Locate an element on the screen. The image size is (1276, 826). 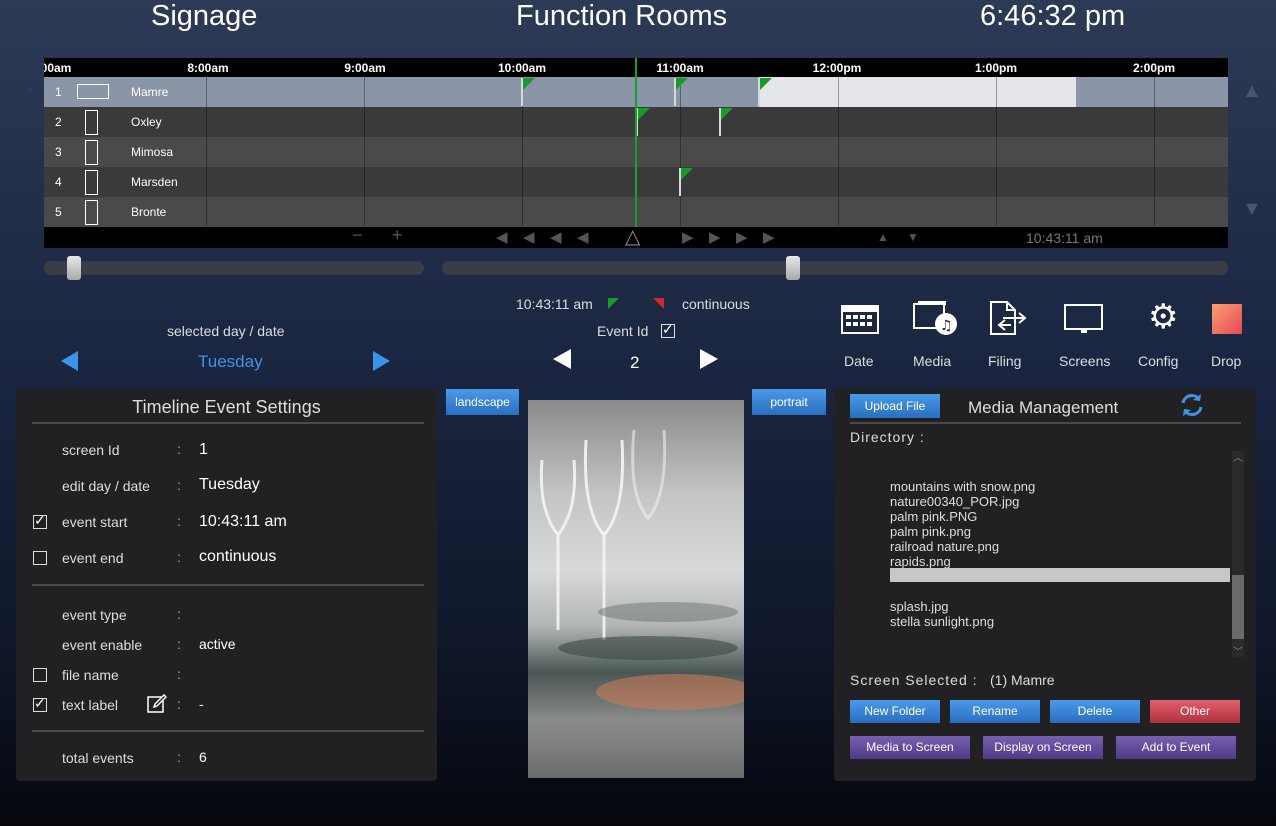
scroll-down-icon: ▼ is located at coordinates (1252, 209).